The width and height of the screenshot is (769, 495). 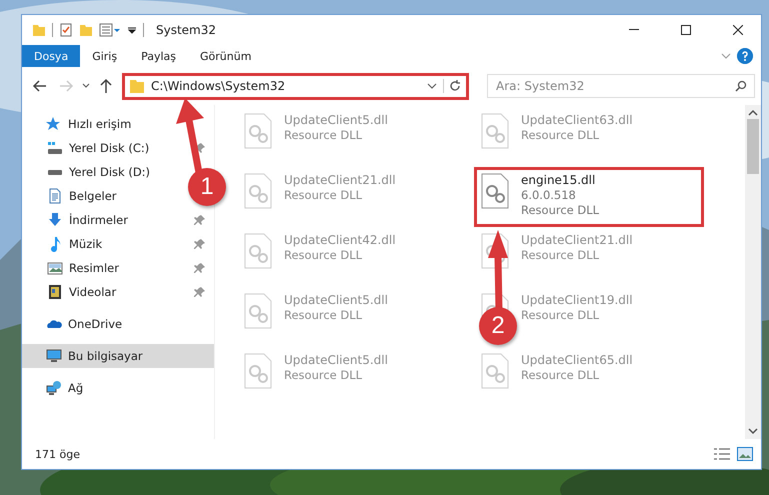 I want to click on scrollbar, so click(x=753, y=272).